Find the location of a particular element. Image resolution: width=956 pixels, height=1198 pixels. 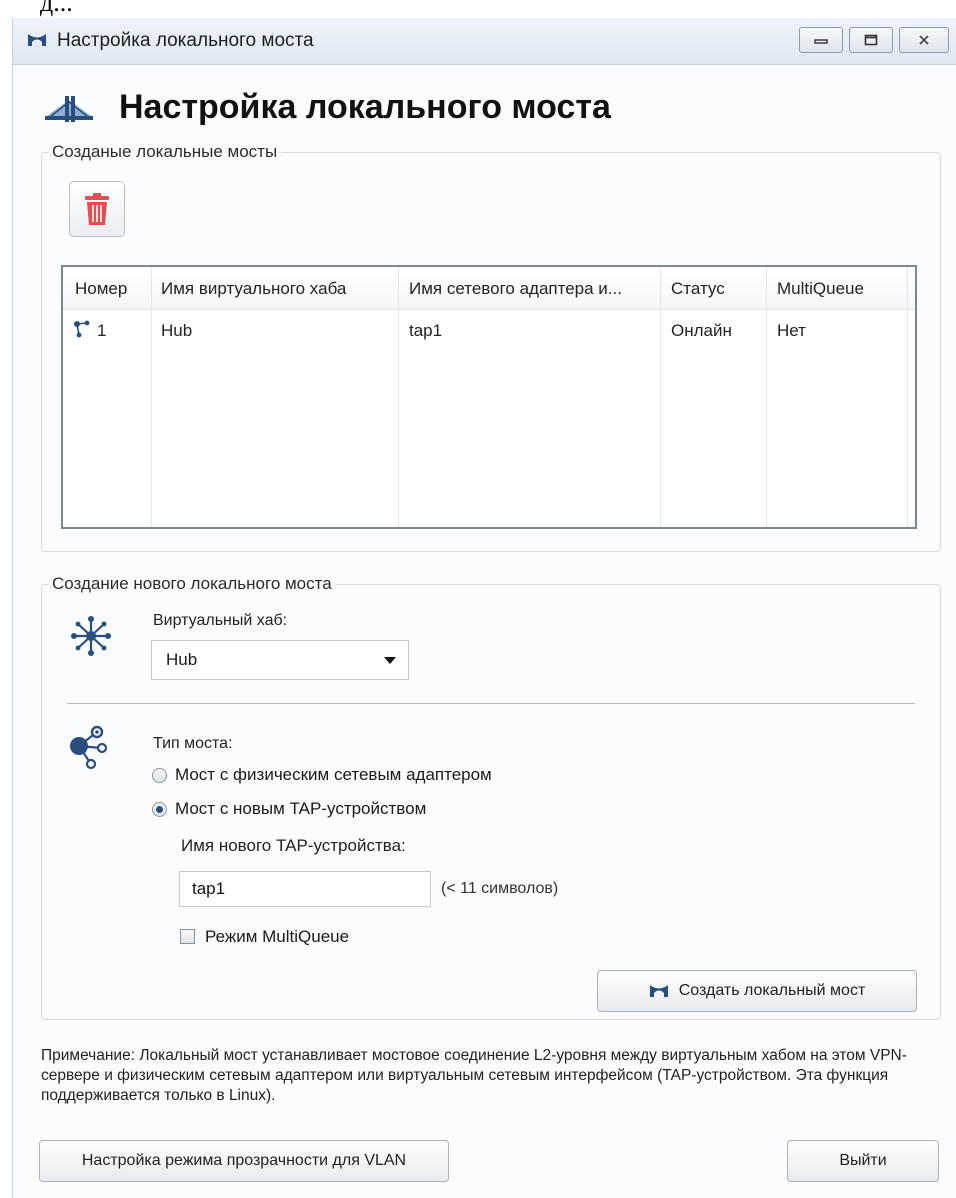

radio-tap-device-label: Мост с новым TAP-устройством is located at coordinates (300, 809).